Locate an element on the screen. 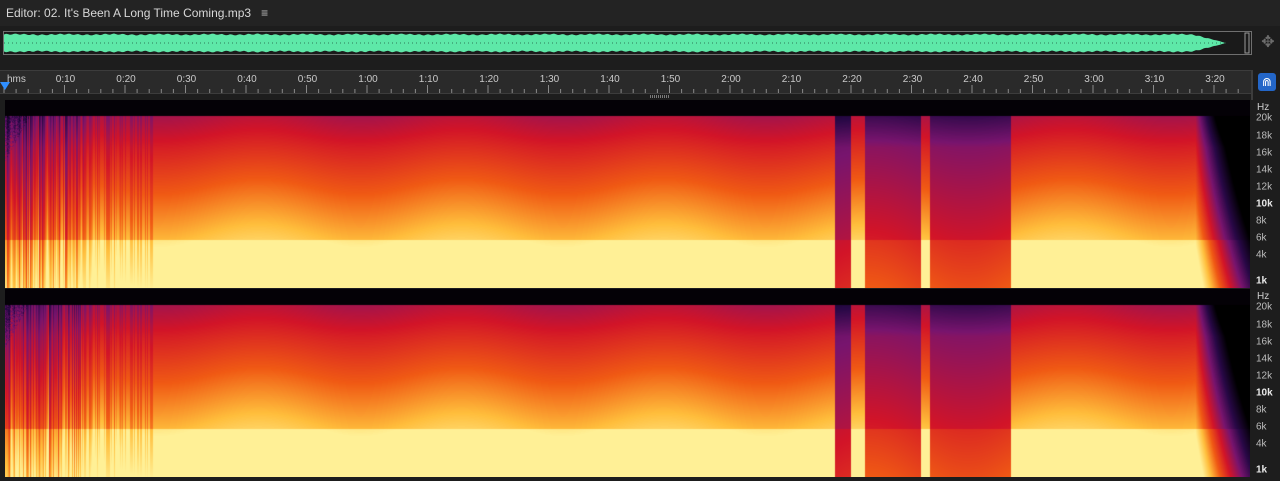 The width and height of the screenshot is (1280, 481). time-label: 2:00 is located at coordinates (731, 79).